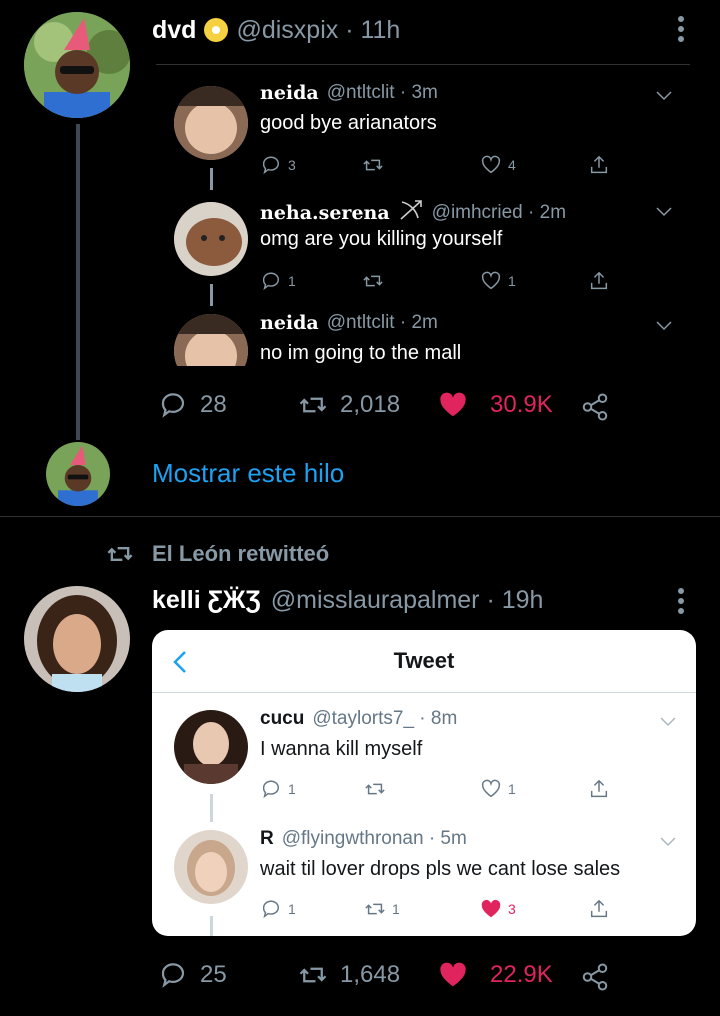 The image size is (720, 1016). What do you see at coordinates (240, 554) in the screenshot?
I see `retweeted-by-label: El León retwitteó` at bounding box center [240, 554].